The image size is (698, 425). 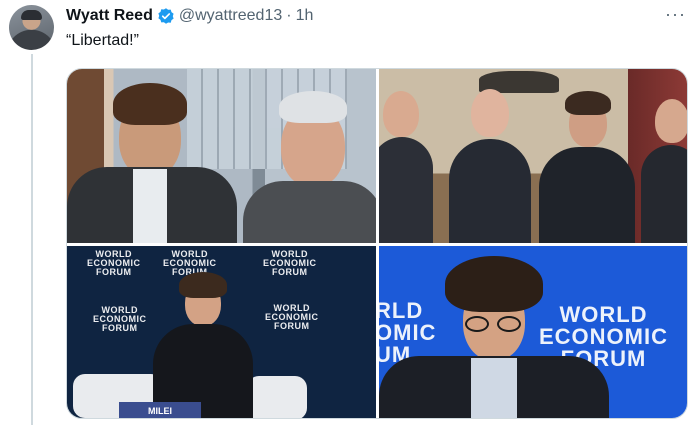 What do you see at coordinates (31, 15) in the screenshot?
I see `avatar-cap` at bounding box center [31, 15].